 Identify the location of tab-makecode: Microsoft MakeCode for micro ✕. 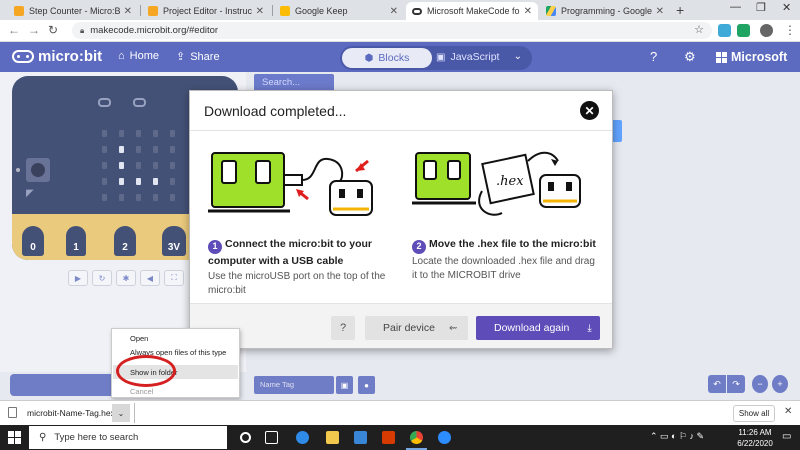
(472, 11).